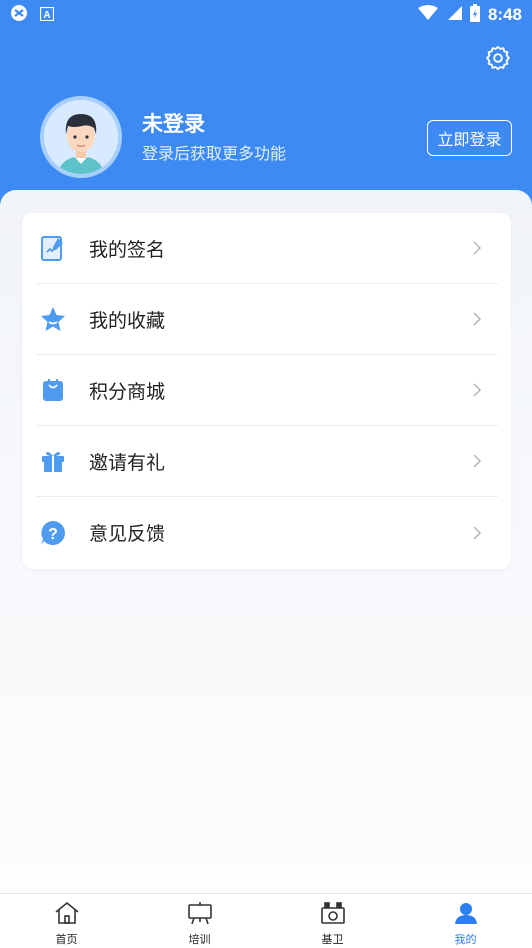 The image size is (532, 948). Describe the element at coordinates (53, 390) in the screenshot. I see `shopping-bag-icon` at that location.